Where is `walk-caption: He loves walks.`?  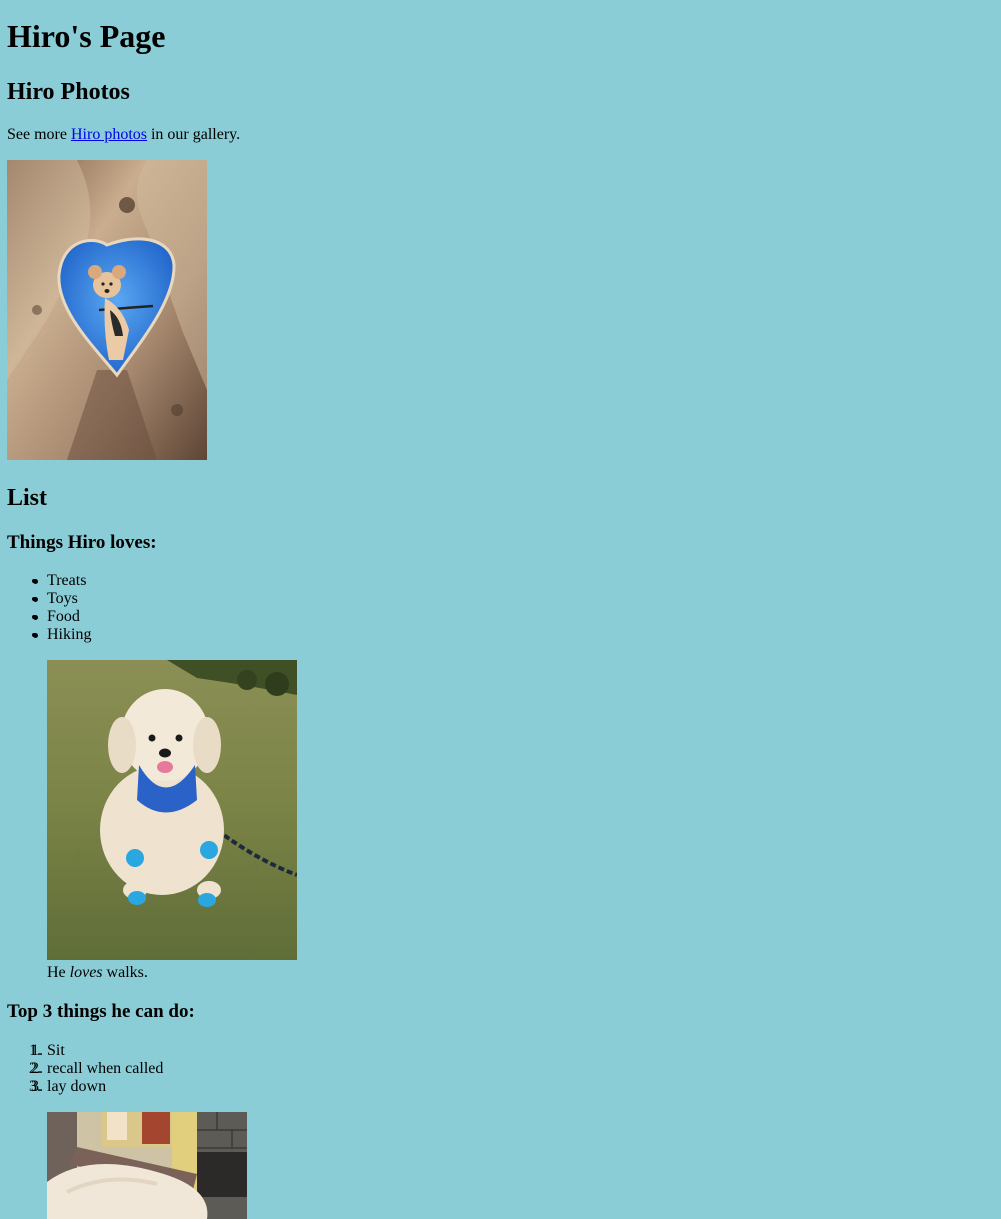 walk-caption: He loves walks. is located at coordinates (97, 972).